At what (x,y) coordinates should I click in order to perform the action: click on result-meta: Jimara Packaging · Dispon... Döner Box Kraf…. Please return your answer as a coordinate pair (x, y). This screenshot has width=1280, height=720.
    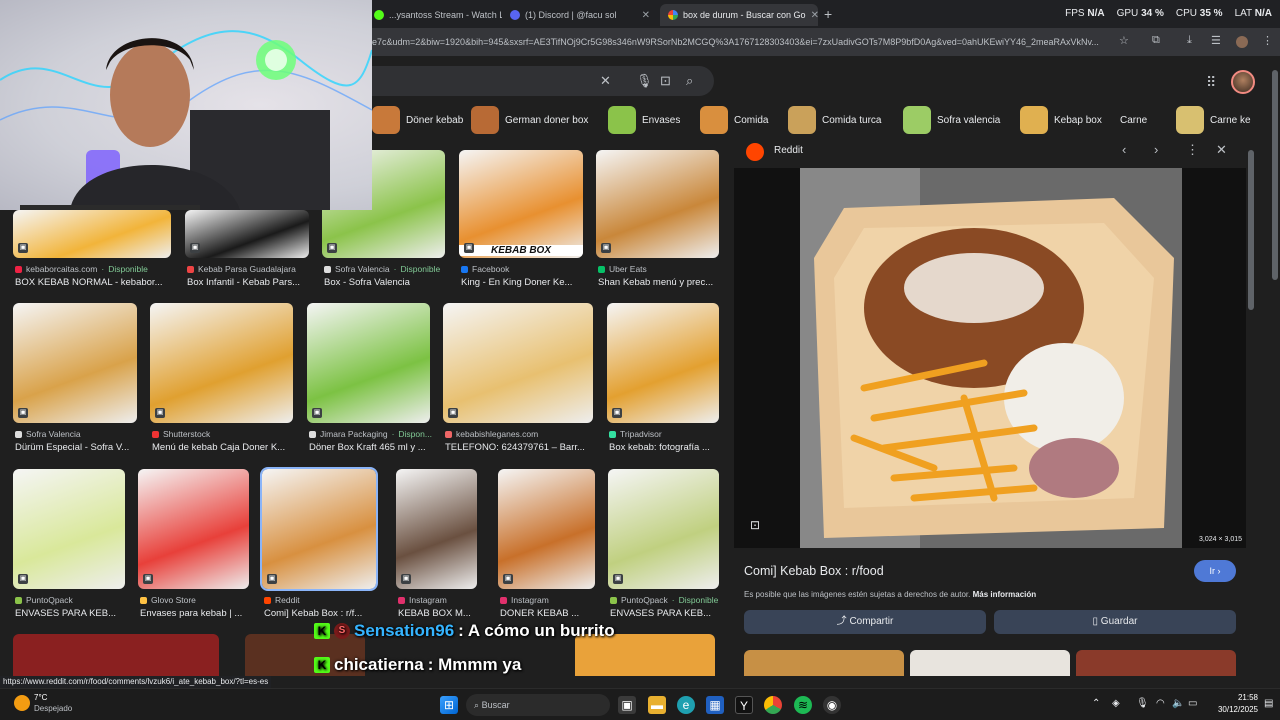
    Looking at the image, I should click on (370, 441).